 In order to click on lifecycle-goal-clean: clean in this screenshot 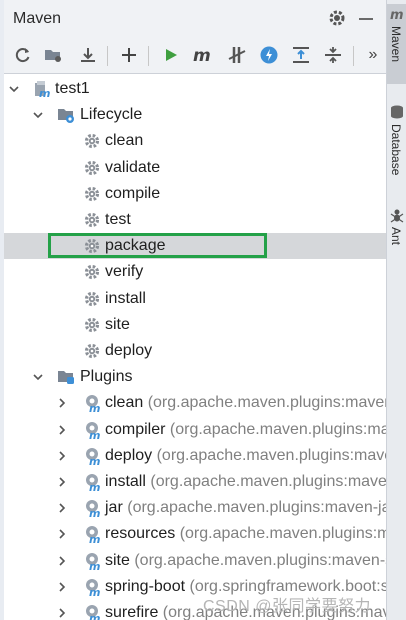, I will do `click(195, 141)`.